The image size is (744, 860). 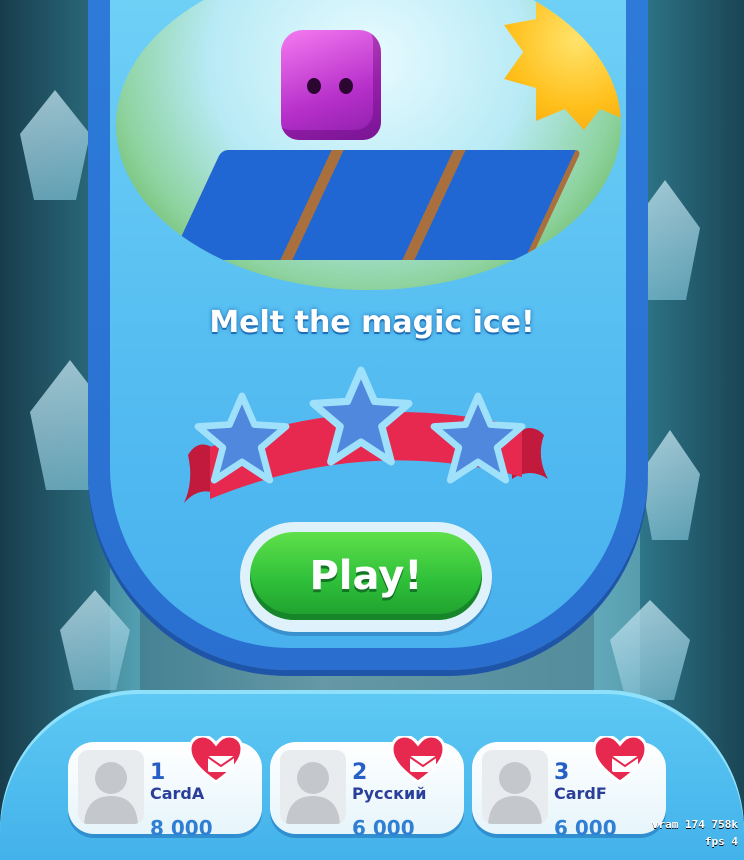 I want to click on entry-rank: 3, so click(x=562, y=772).